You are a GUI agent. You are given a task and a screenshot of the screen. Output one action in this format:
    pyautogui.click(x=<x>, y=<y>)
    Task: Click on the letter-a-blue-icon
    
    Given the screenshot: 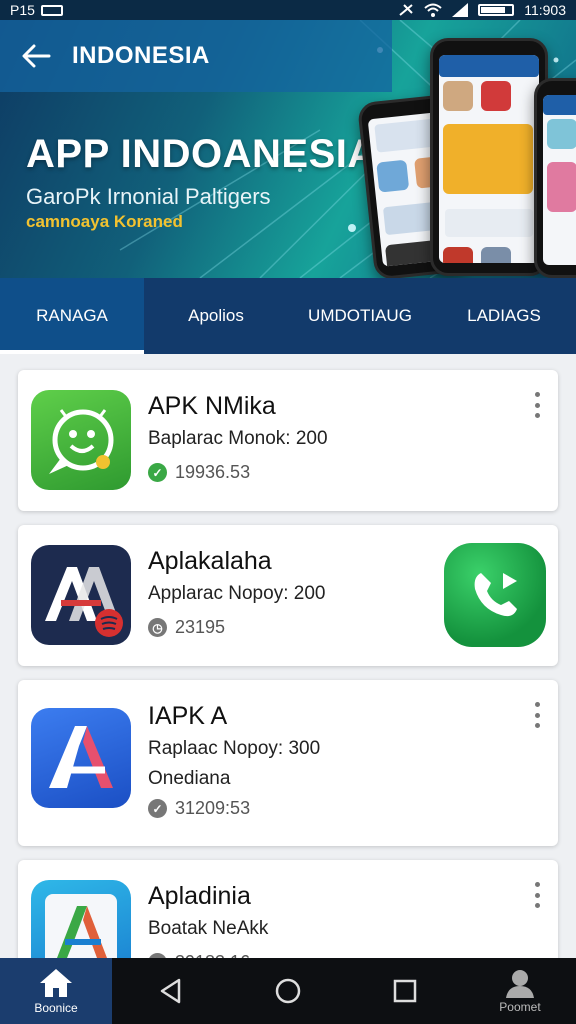 What is the action you would take?
    pyautogui.click(x=81, y=758)
    